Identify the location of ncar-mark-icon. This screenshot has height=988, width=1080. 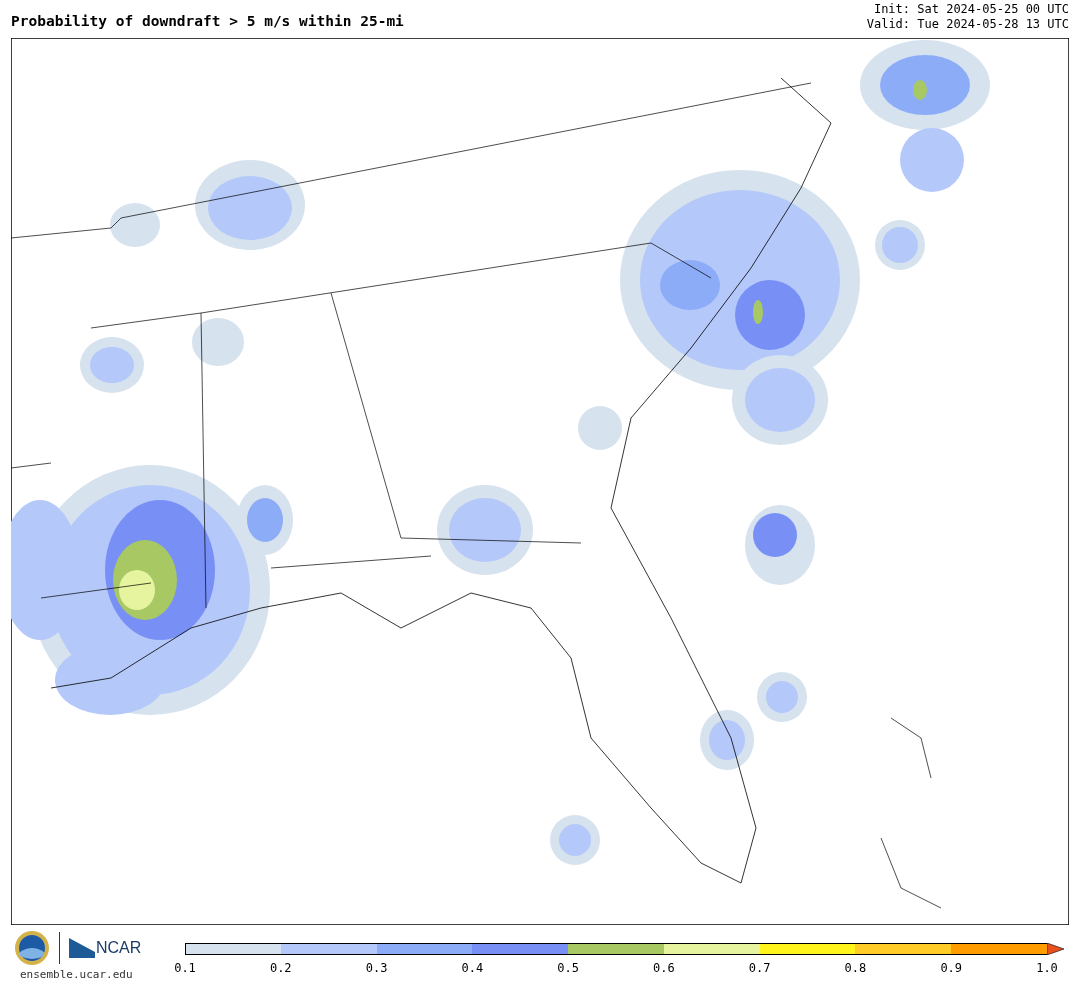
(82, 948).